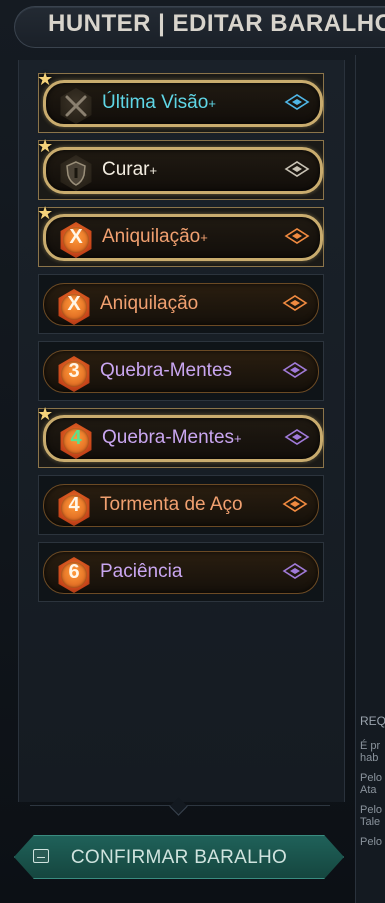  I want to click on card-name: Aniquilação+, so click(155, 237).